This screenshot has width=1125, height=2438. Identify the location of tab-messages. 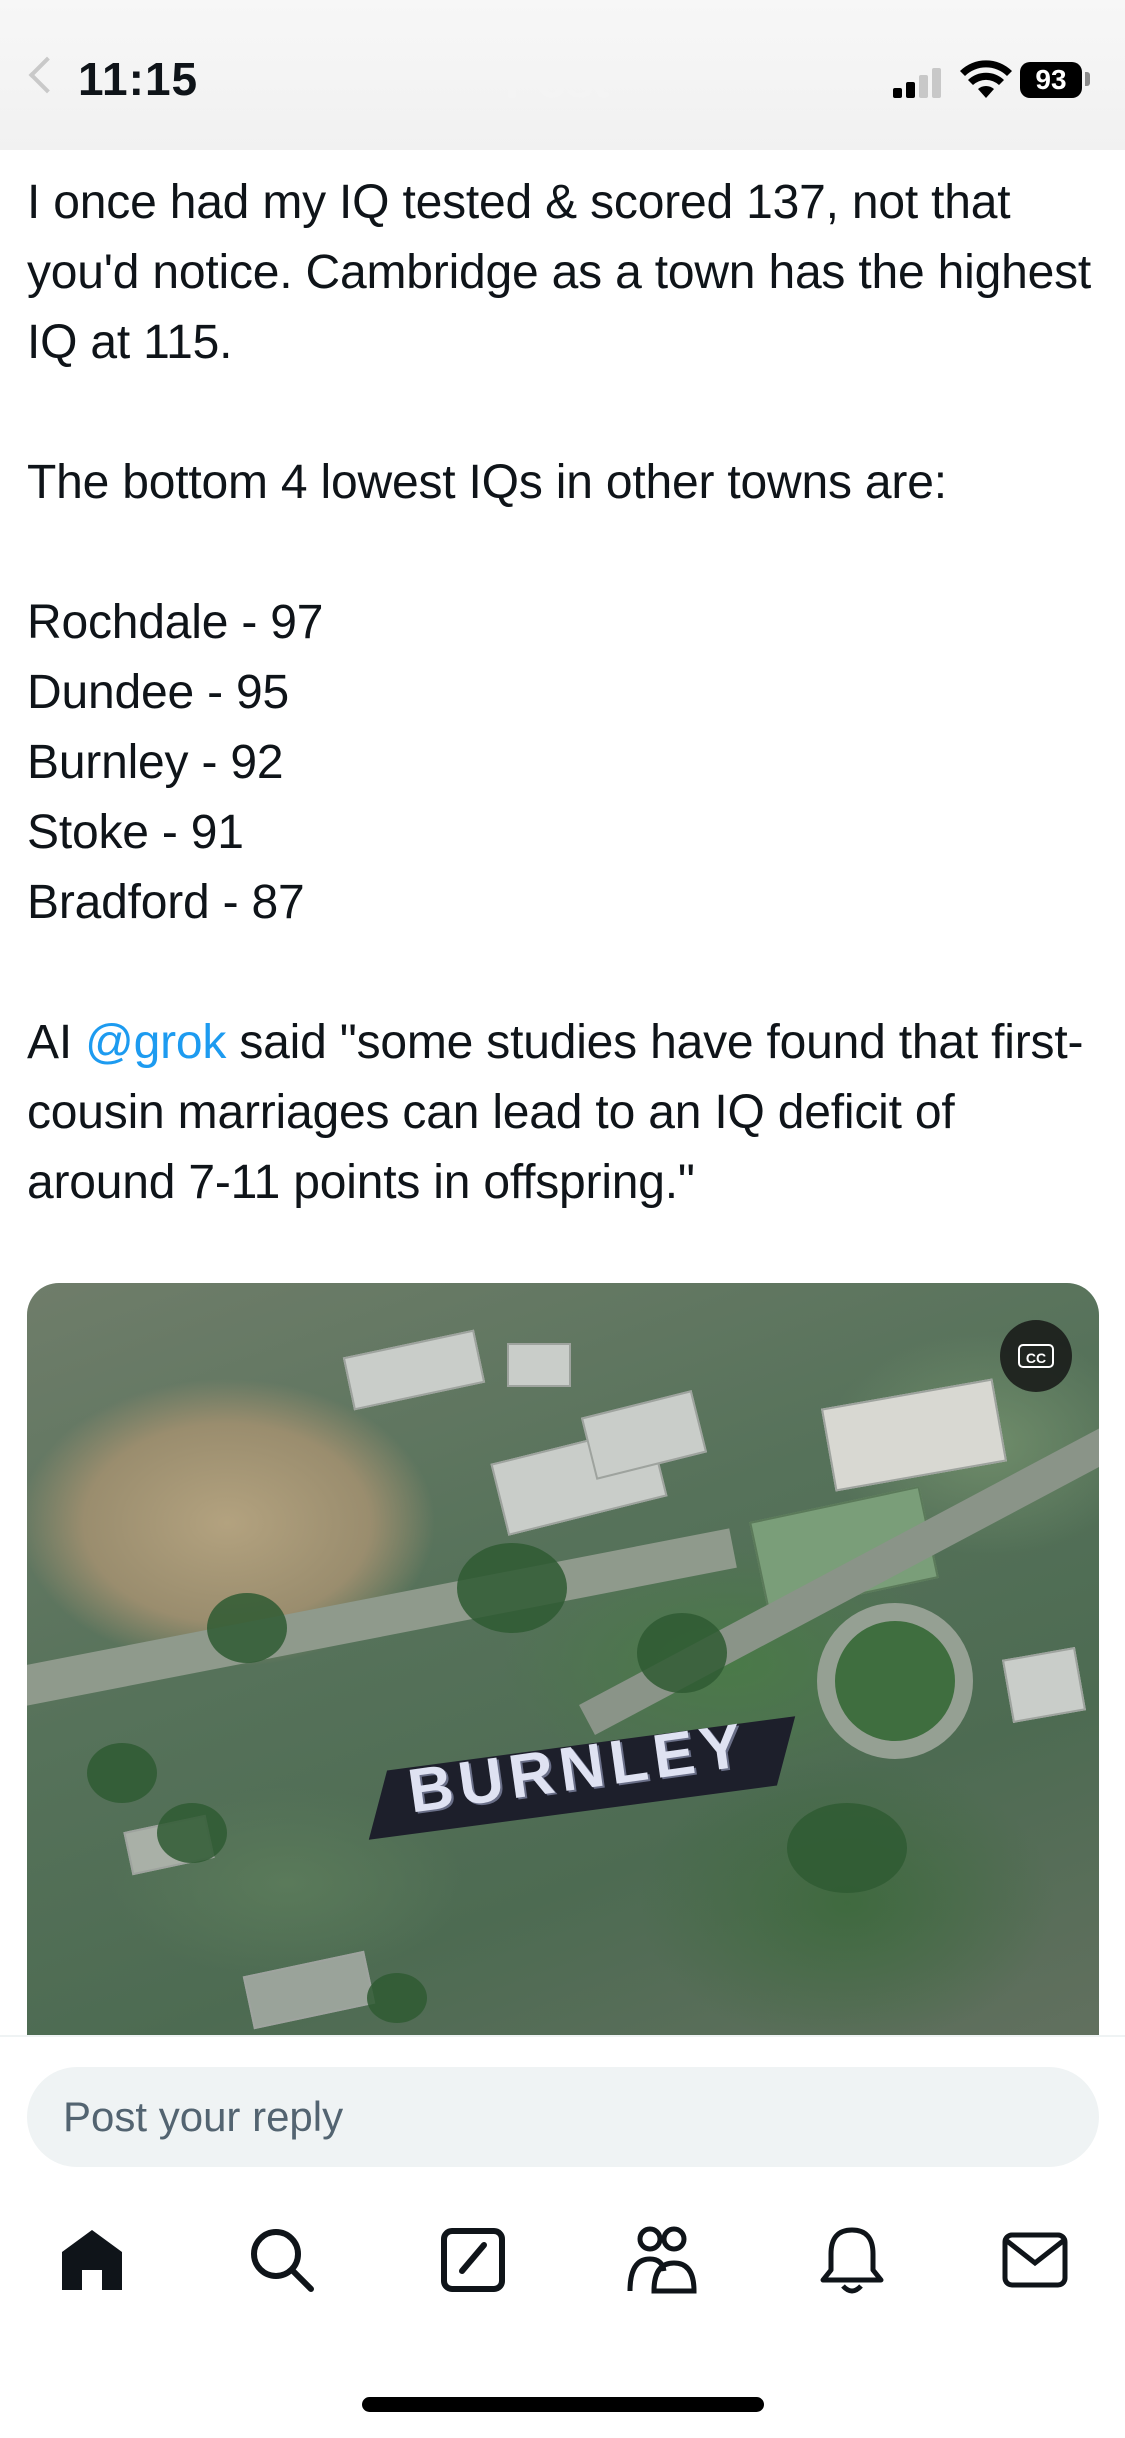
(1035, 2260).